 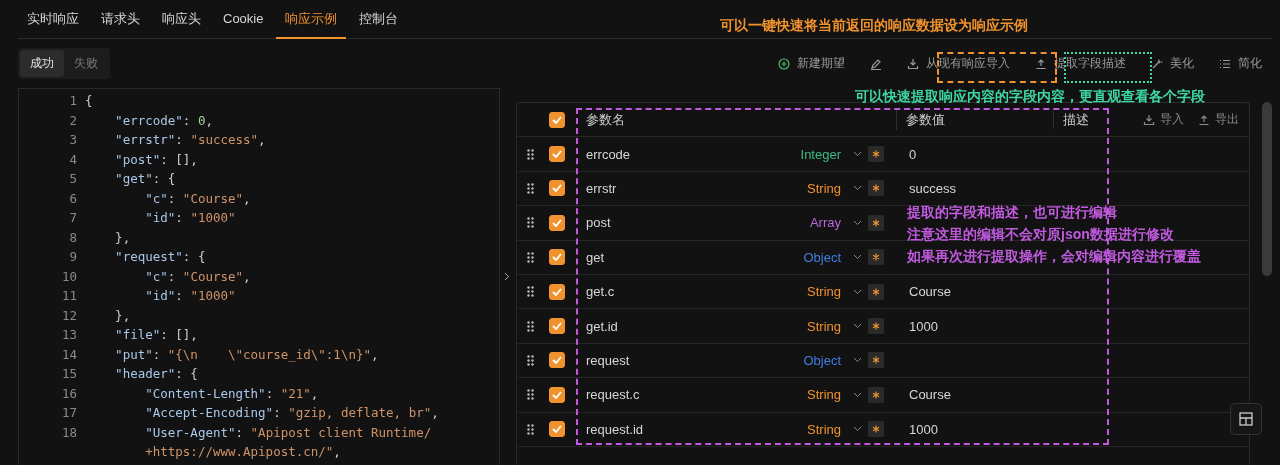 What do you see at coordinates (1267, 189) in the screenshot?
I see `scrollbar` at bounding box center [1267, 189].